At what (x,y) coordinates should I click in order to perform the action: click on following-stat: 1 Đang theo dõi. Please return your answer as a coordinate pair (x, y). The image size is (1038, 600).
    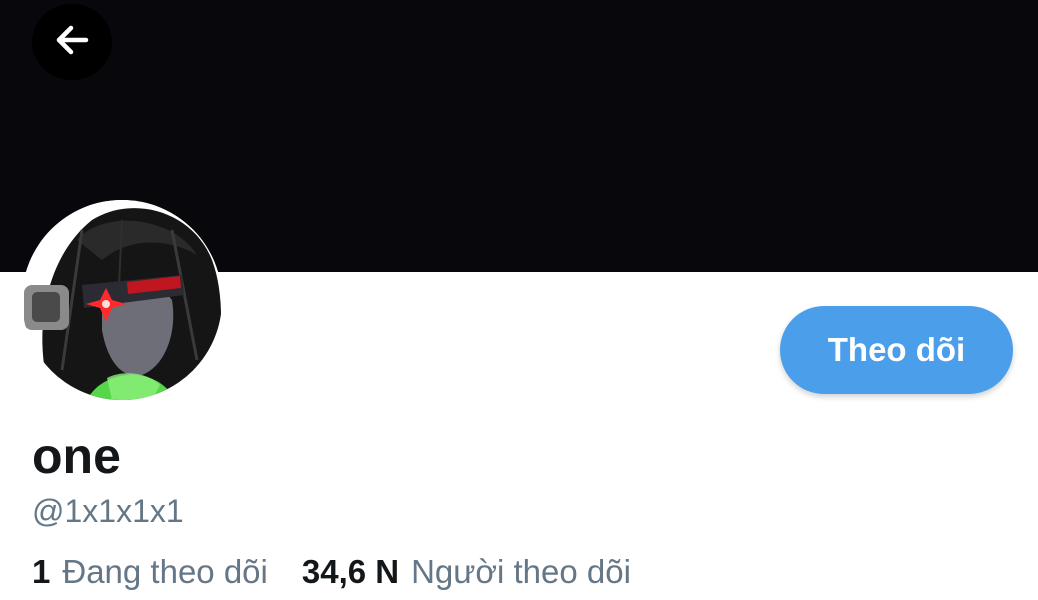
    Looking at the image, I should click on (150, 572).